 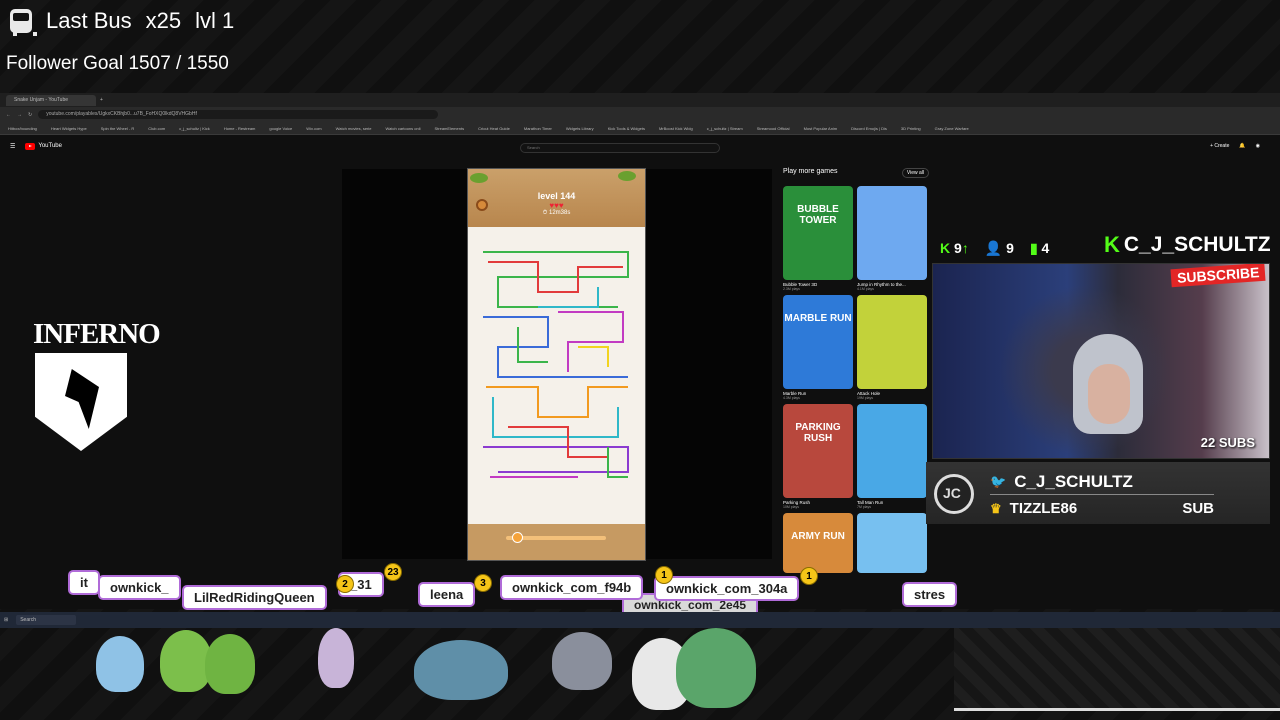 I want to click on webcam-feed: SUBSCRIBE 22 SUBS, so click(x=1101, y=361).